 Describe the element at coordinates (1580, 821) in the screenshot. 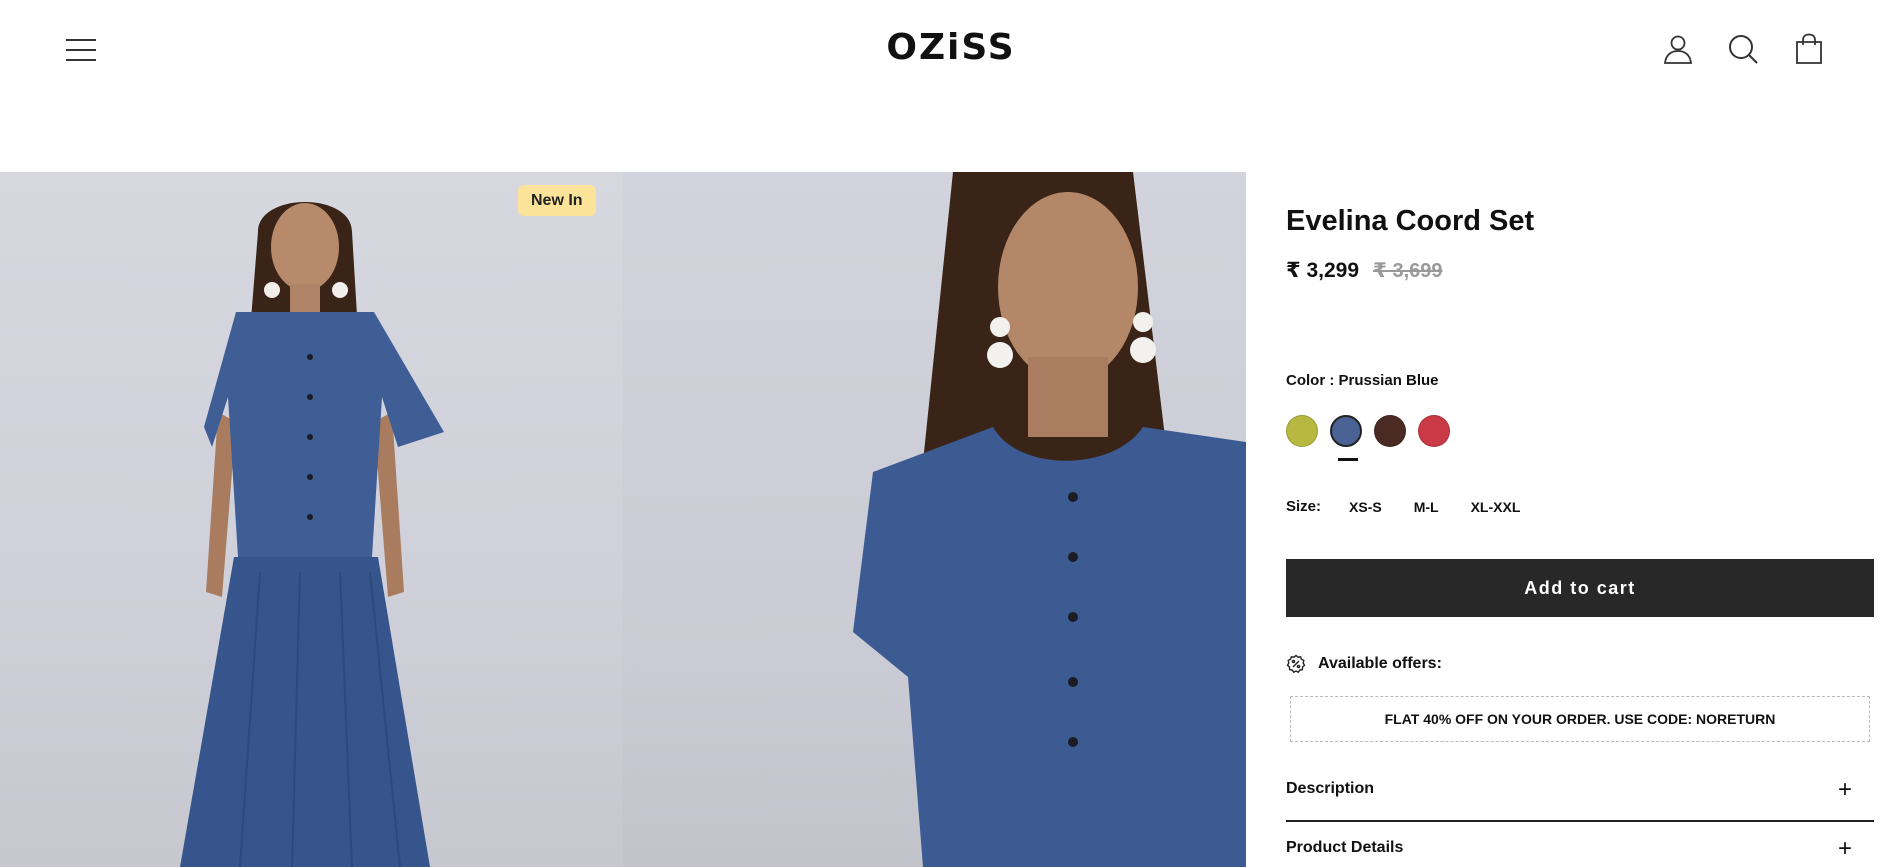

I see `accordion-divider` at that location.